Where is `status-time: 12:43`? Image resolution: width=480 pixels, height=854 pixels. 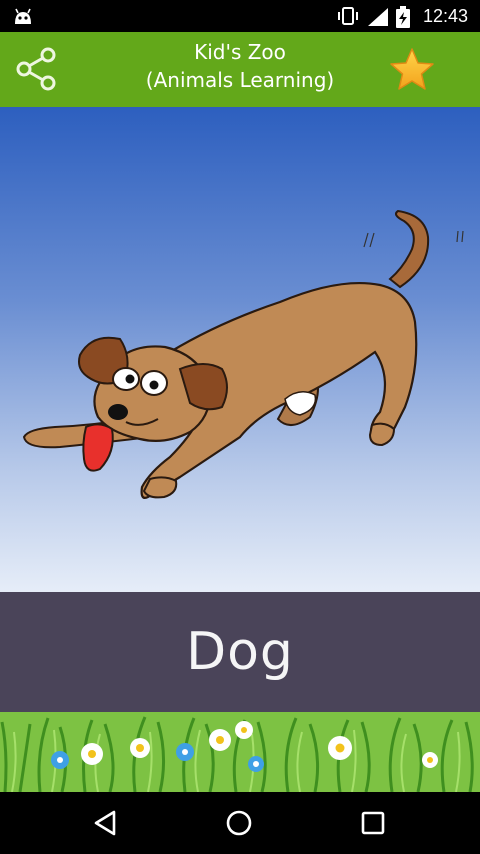
status-time: 12:43 is located at coordinates (445, 16).